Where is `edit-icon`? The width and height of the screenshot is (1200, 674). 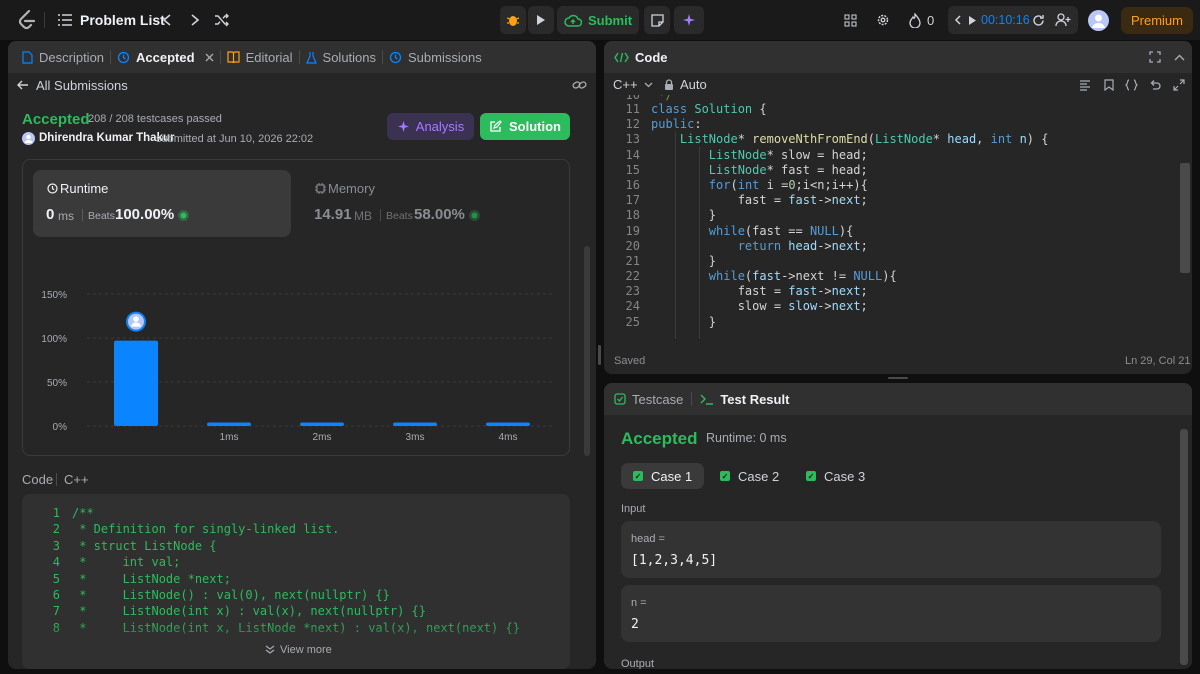 edit-icon is located at coordinates (495, 126).